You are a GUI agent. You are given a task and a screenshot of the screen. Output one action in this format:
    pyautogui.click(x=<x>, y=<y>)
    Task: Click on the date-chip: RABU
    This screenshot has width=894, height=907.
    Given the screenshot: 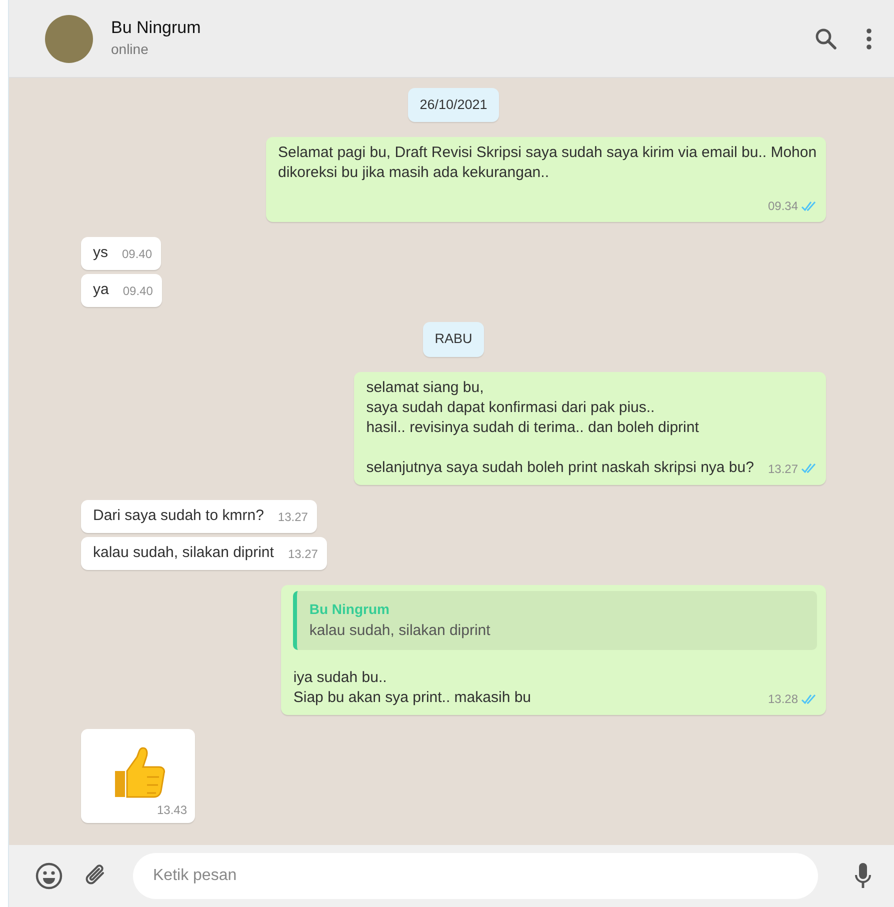 What is the action you would take?
    pyautogui.click(x=453, y=339)
    